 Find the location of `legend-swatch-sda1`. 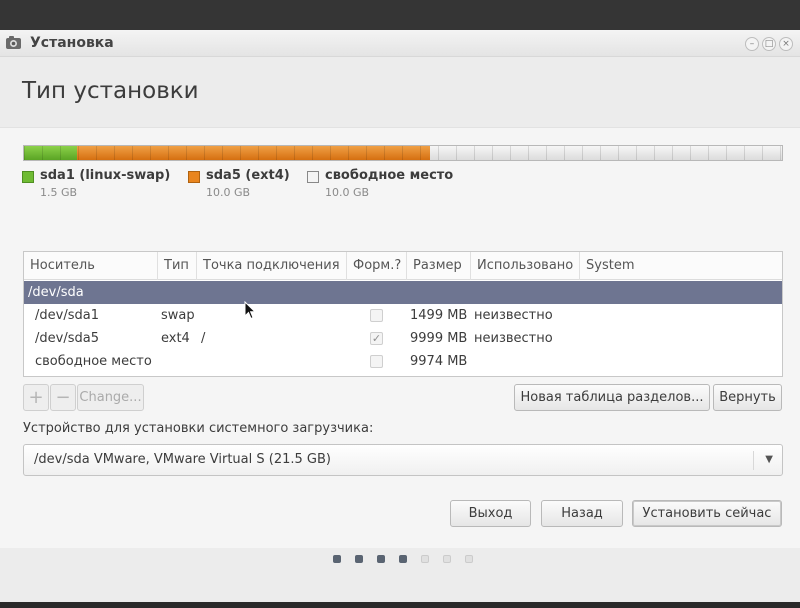

legend-swatch-sda1 is located at coordinates (28, 177).